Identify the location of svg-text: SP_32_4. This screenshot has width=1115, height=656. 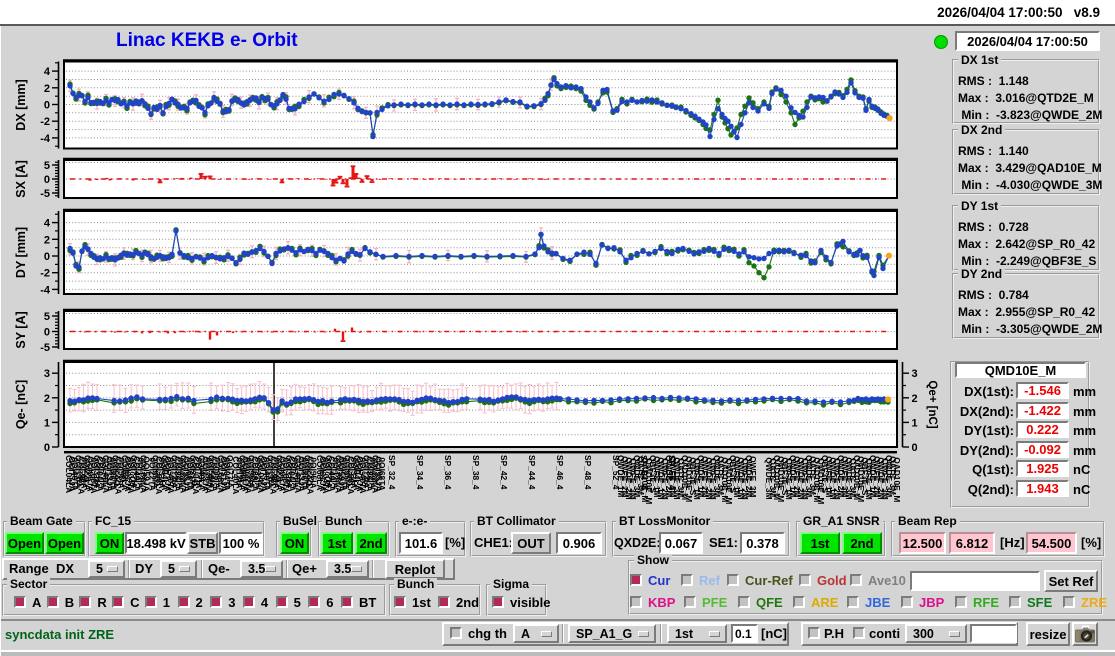
(392, 472).